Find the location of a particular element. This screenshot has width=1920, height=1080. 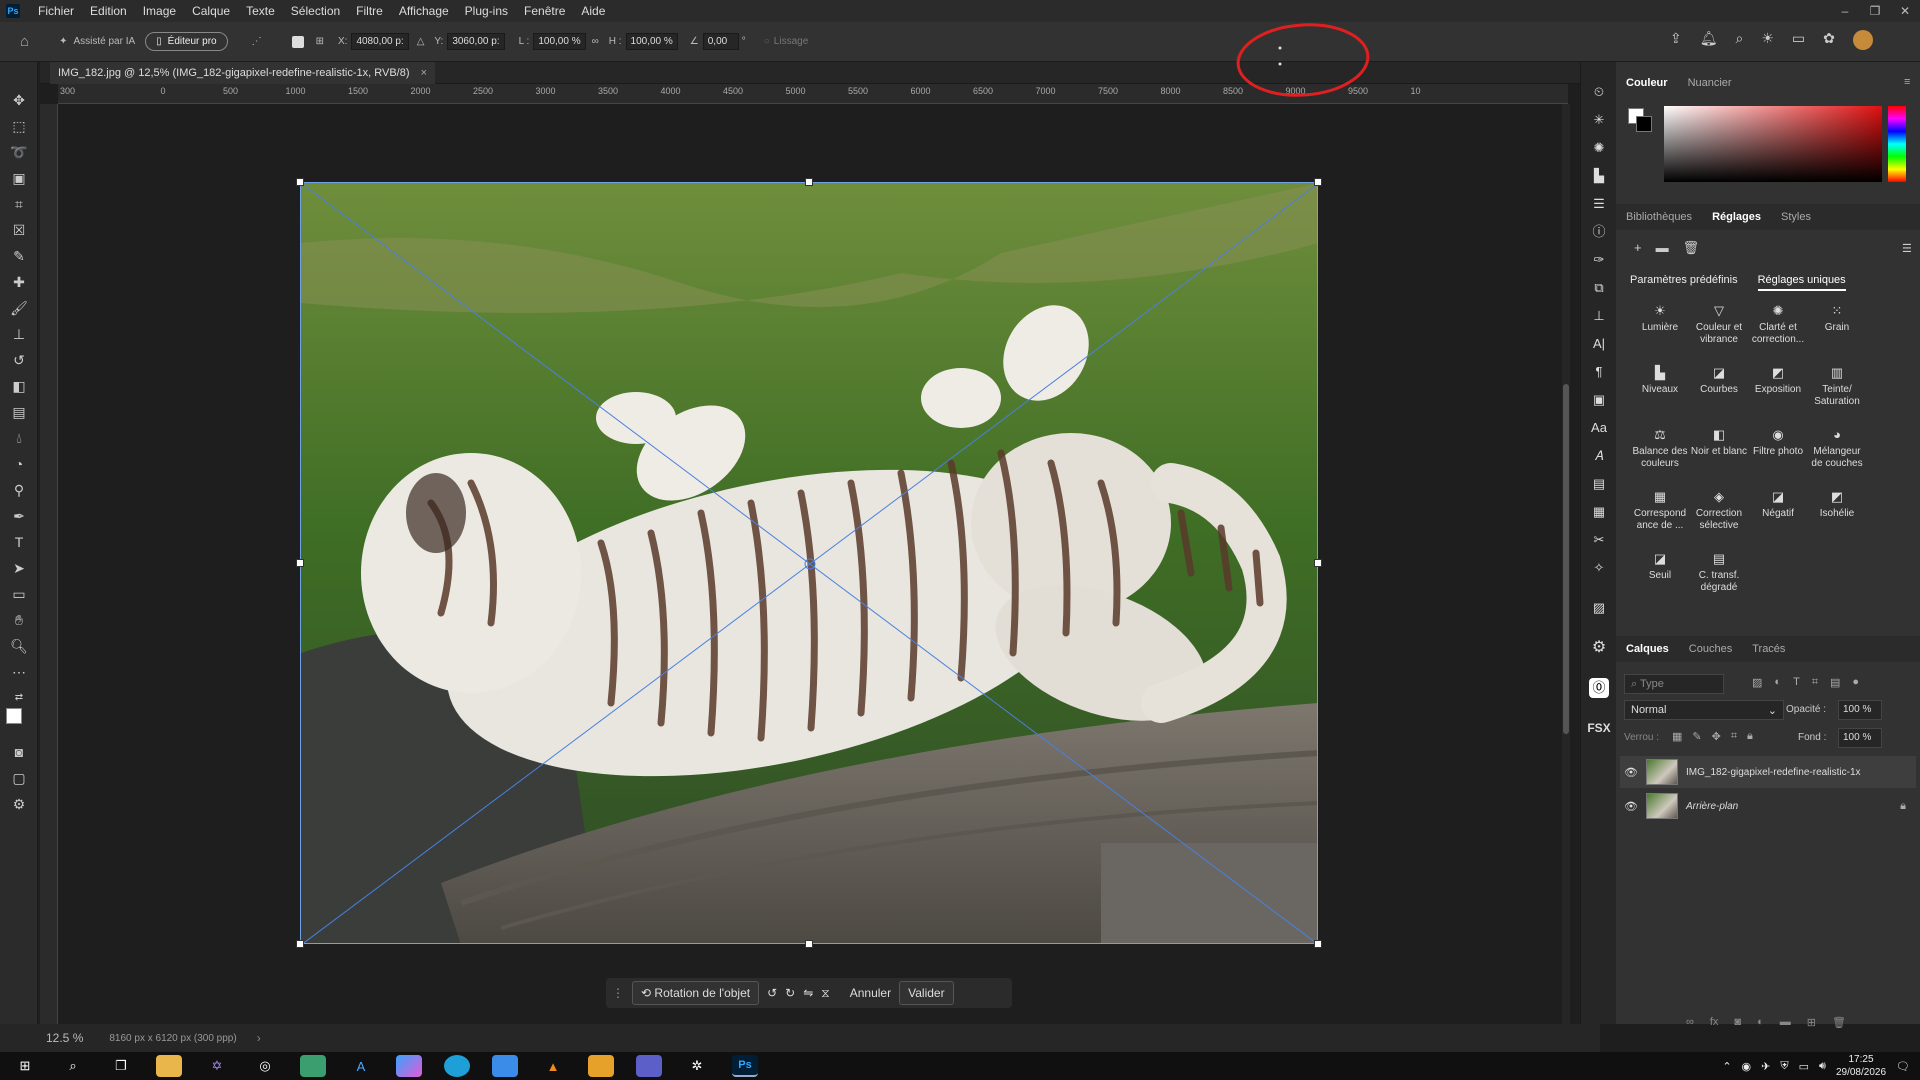

dodge-tool-icon: ◔ is located at coordinates (19, 464).